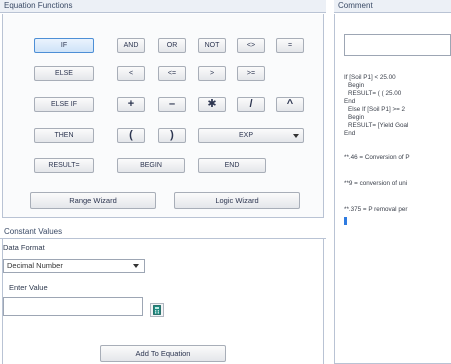  What do you see at coordinates (375, 93) in the screenshot?
I see `comment-line: RESULT= ( ( 25.00` at bounding box center [375, 93].